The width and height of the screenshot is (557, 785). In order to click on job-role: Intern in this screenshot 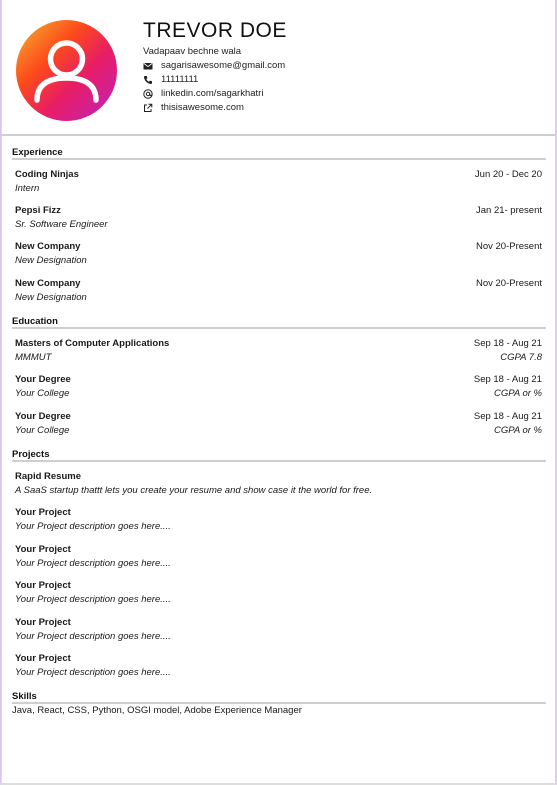, I will do `click(27, 188)`.